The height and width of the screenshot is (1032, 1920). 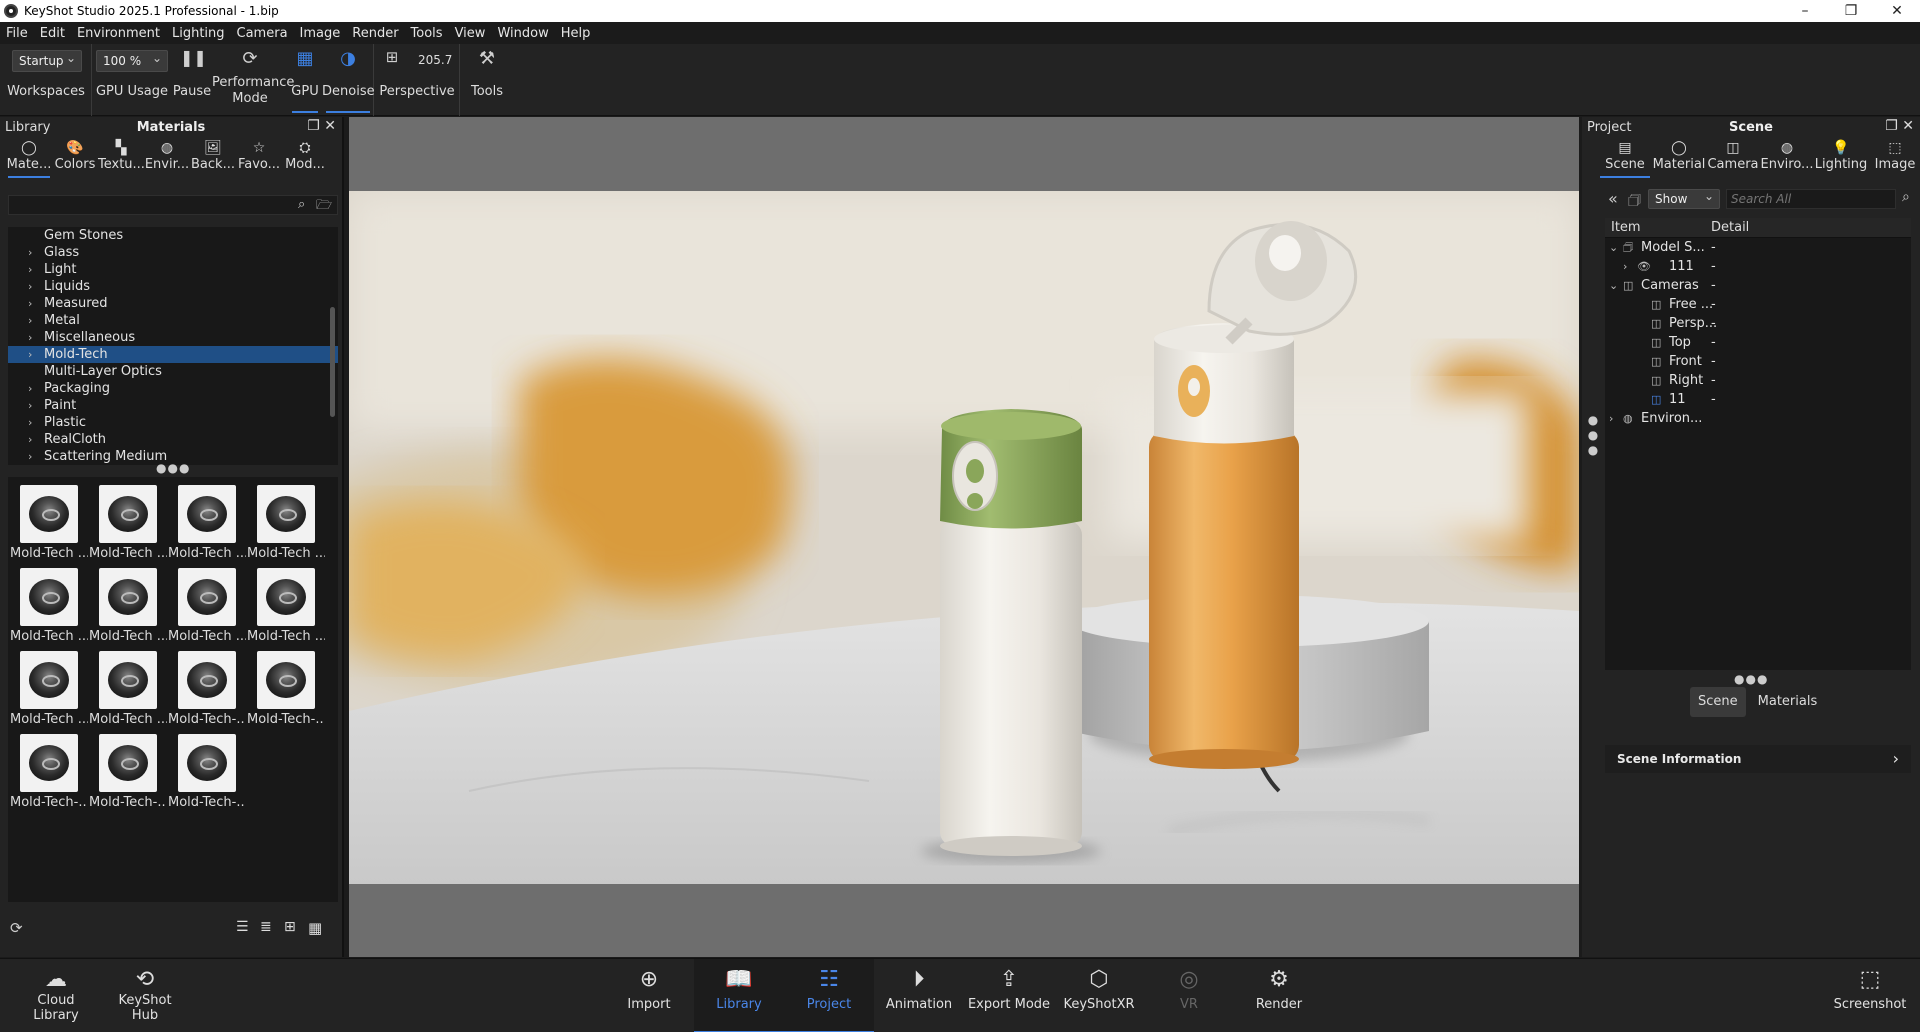 I want to click on screenshot-button: ⬚ Screenshot, so click(x=1870, y=995).